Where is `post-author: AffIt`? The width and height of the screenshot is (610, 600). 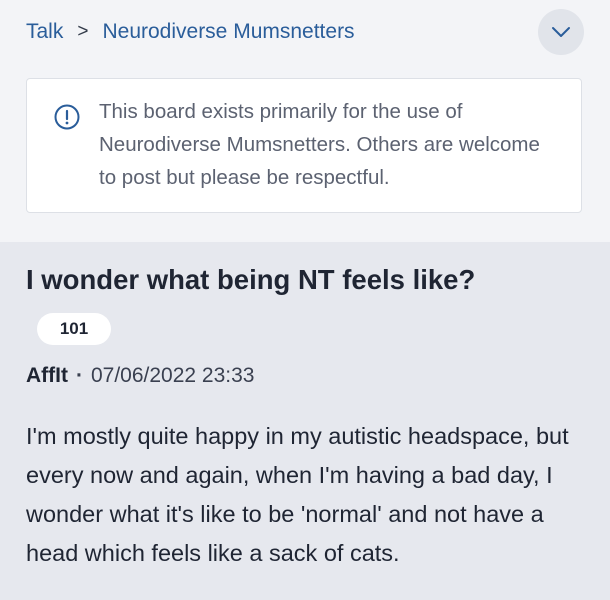
post-author: AffIt is located at coordinates (47, 376).